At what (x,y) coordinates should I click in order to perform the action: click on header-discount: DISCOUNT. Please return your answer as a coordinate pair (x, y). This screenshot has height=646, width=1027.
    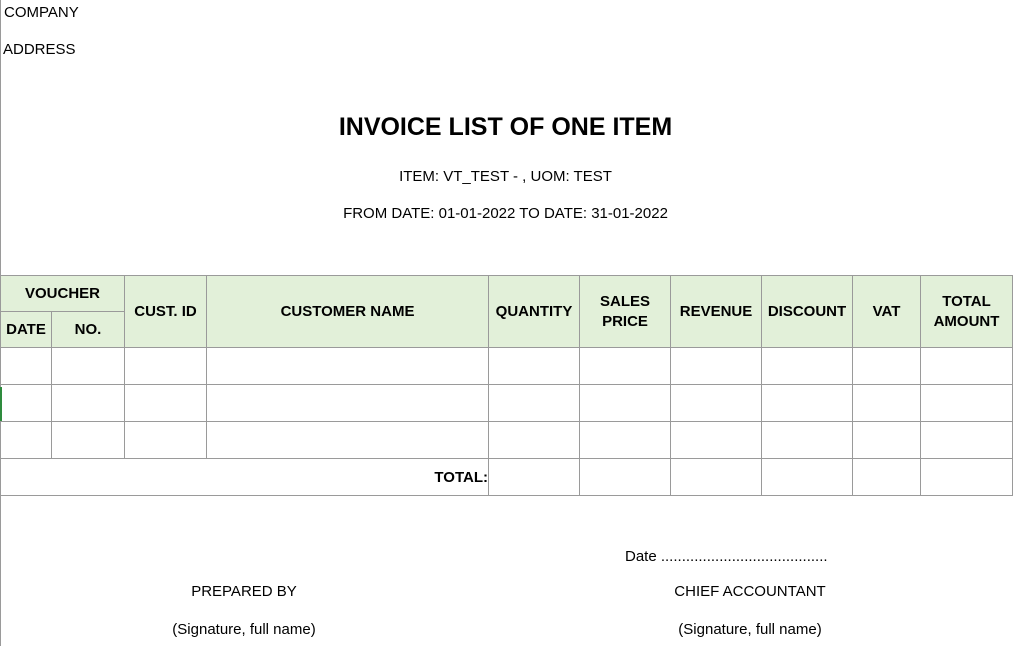
    Looking at the image, I should click on (807, 311).